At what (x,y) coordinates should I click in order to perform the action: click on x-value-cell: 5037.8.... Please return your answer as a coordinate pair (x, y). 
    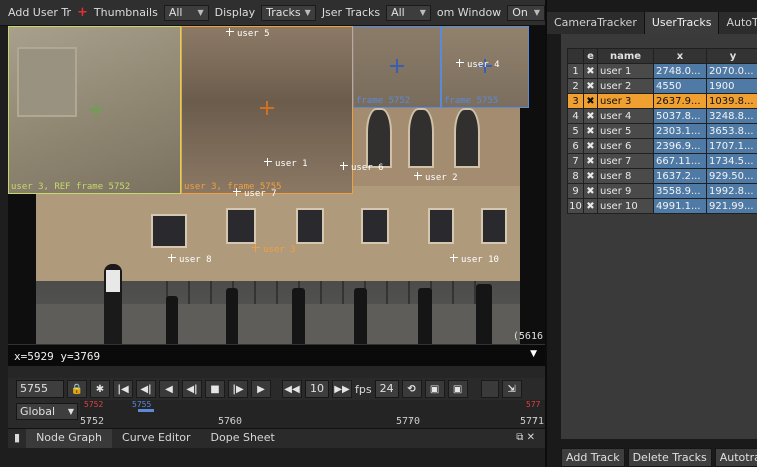
    Looking at the image, I should click on (680, 116).